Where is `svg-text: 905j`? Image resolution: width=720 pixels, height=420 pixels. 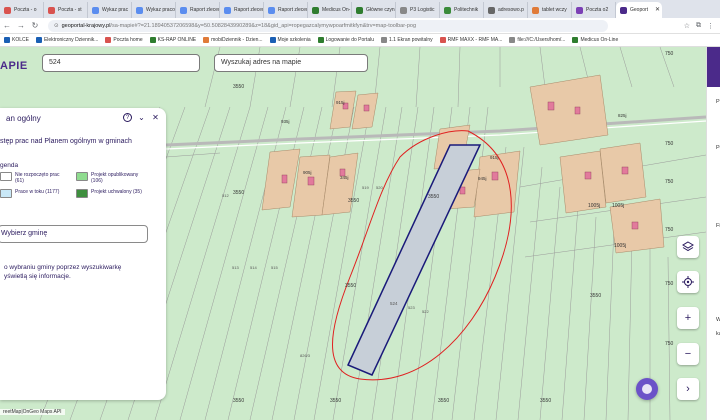 svg-text: 905j is located at coordinates (307, 172).